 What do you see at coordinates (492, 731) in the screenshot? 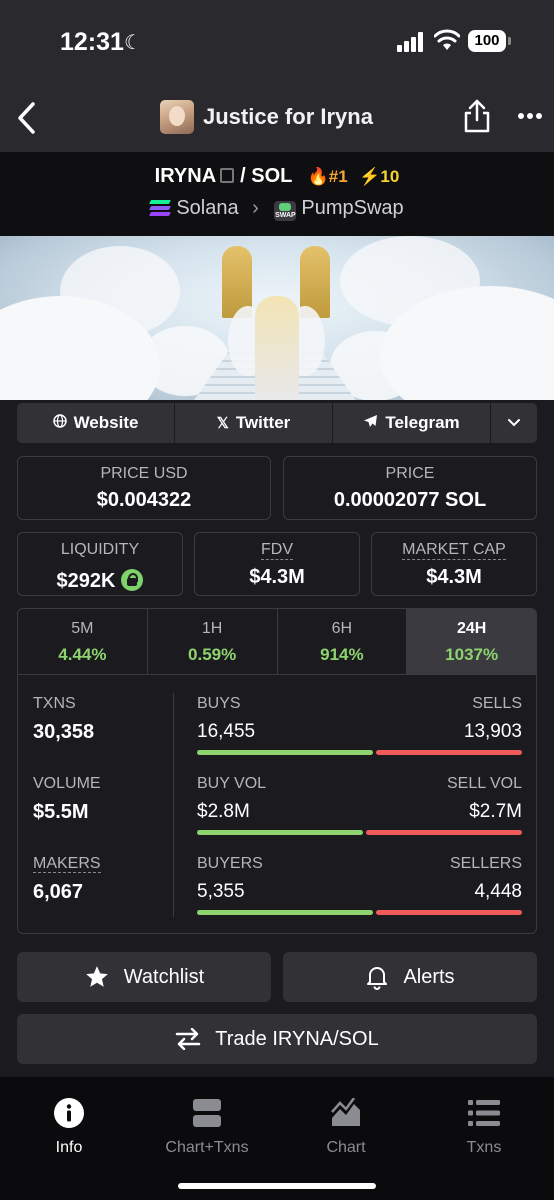
I see `sells-value: 13,903` at bounding box center [492, 731].